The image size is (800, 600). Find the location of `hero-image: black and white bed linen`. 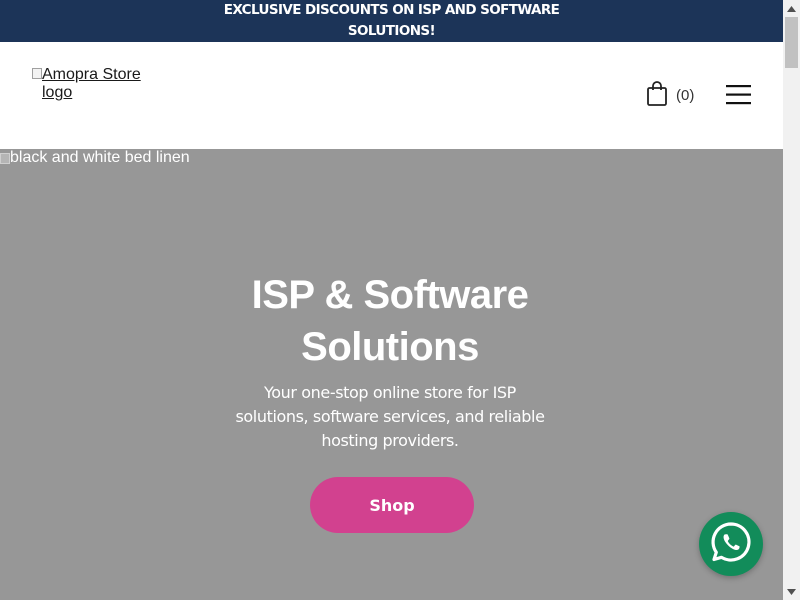

hero-image: black and white bed linen is located at coordinates (95, 158).